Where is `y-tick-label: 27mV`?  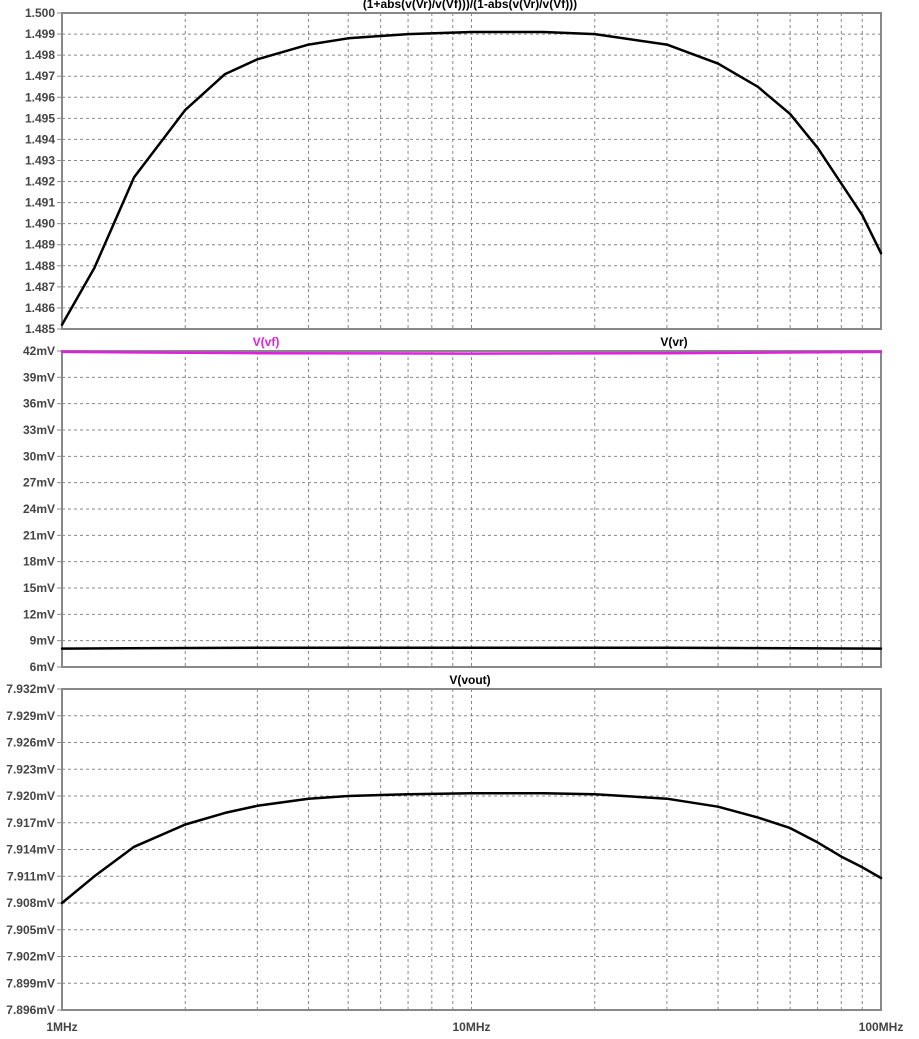
y-tick-label: 27mV is located at coordinates (39, 483).